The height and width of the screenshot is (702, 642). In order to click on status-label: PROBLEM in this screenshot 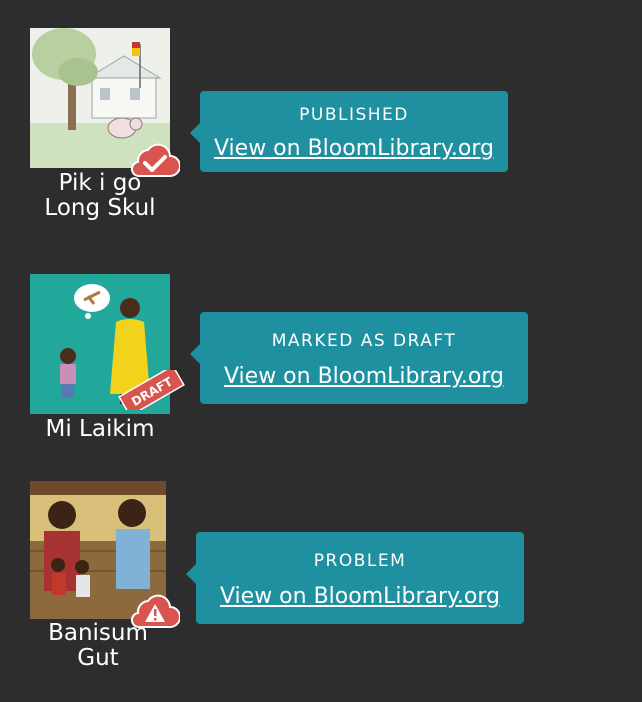, I will do `click(360, 561)`.